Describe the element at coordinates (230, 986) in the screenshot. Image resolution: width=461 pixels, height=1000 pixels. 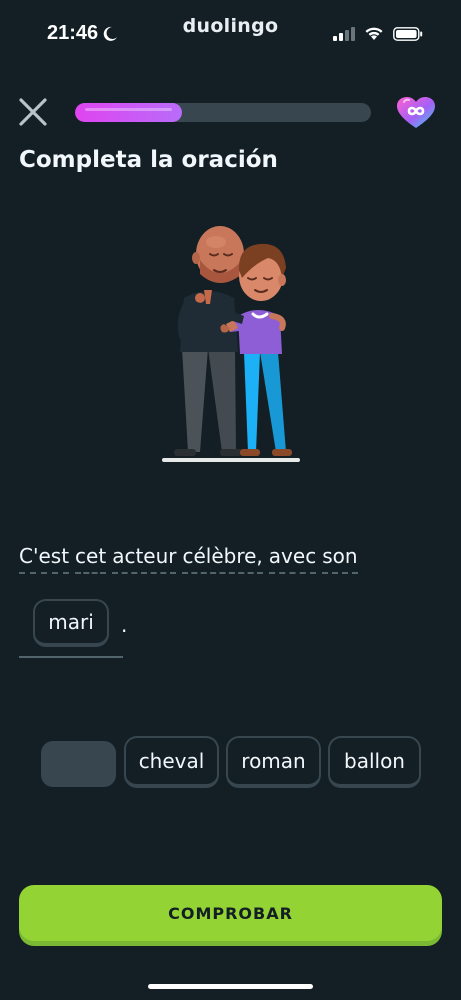
I see `home-indicator` at that location.